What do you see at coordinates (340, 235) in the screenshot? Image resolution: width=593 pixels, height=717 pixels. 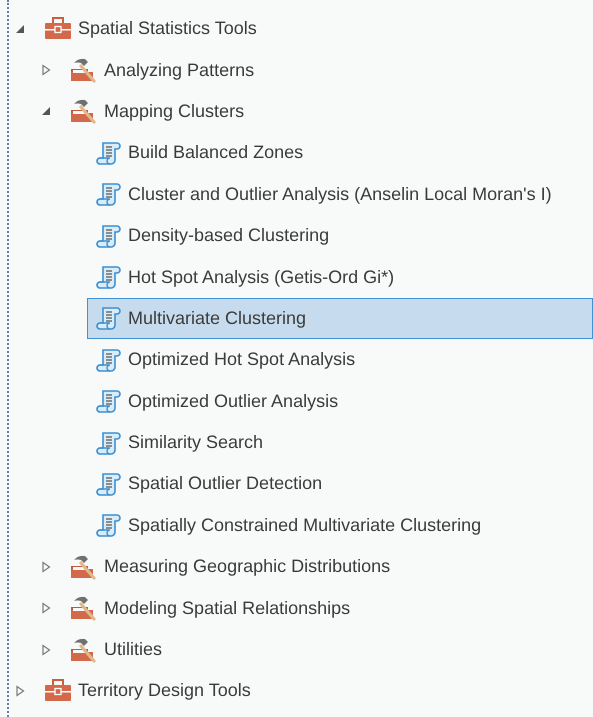 I see `tree-item: Density-based Clustering` at bounding box center [340, 235].